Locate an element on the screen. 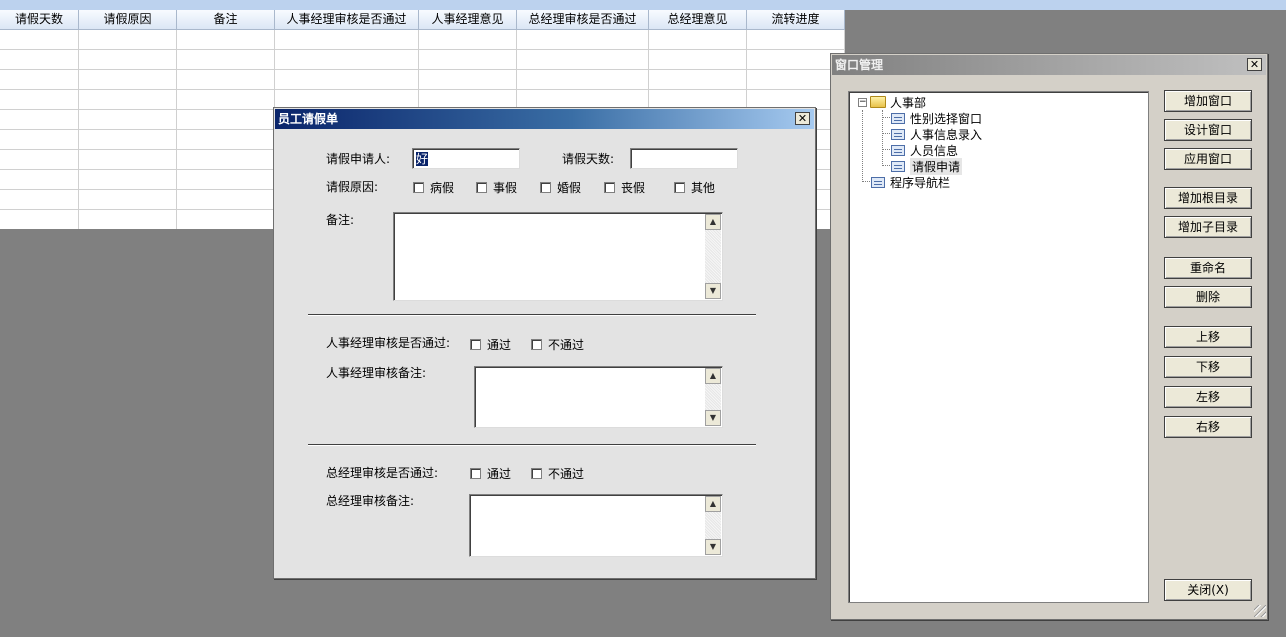 The width and height of the screenshot is (1286, 637). hr-fail-checkbox: 不通过 is located at coordinates (557, 344).